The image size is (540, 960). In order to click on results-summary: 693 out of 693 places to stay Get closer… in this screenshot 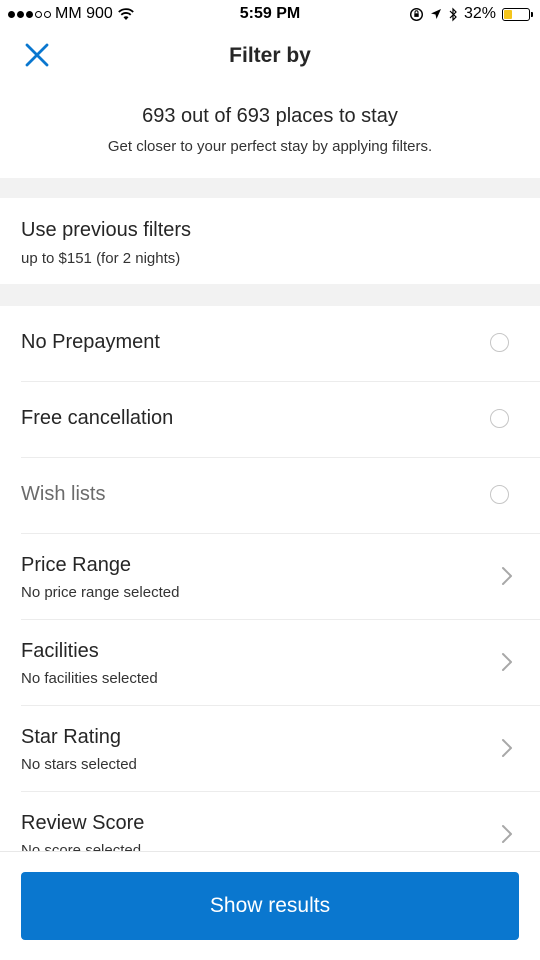, I will do `click(270, 129)`.